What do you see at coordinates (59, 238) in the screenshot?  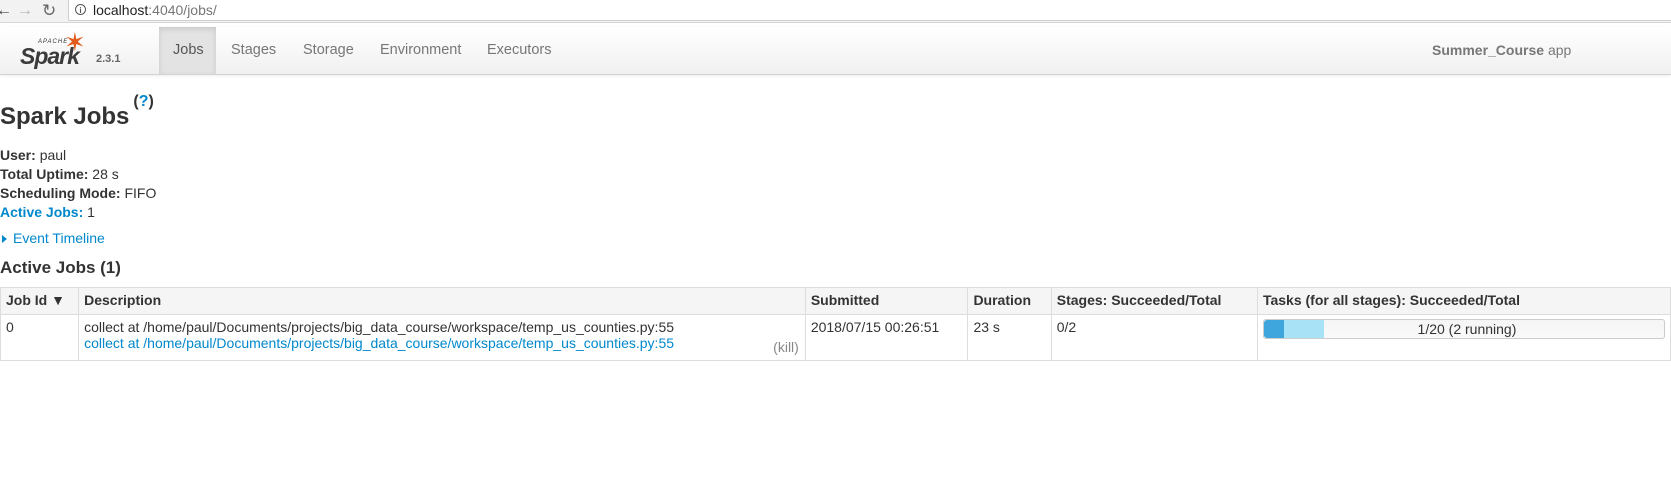 I see `event-timeline-label: Event Timeline` at bounding box center [59, 238].